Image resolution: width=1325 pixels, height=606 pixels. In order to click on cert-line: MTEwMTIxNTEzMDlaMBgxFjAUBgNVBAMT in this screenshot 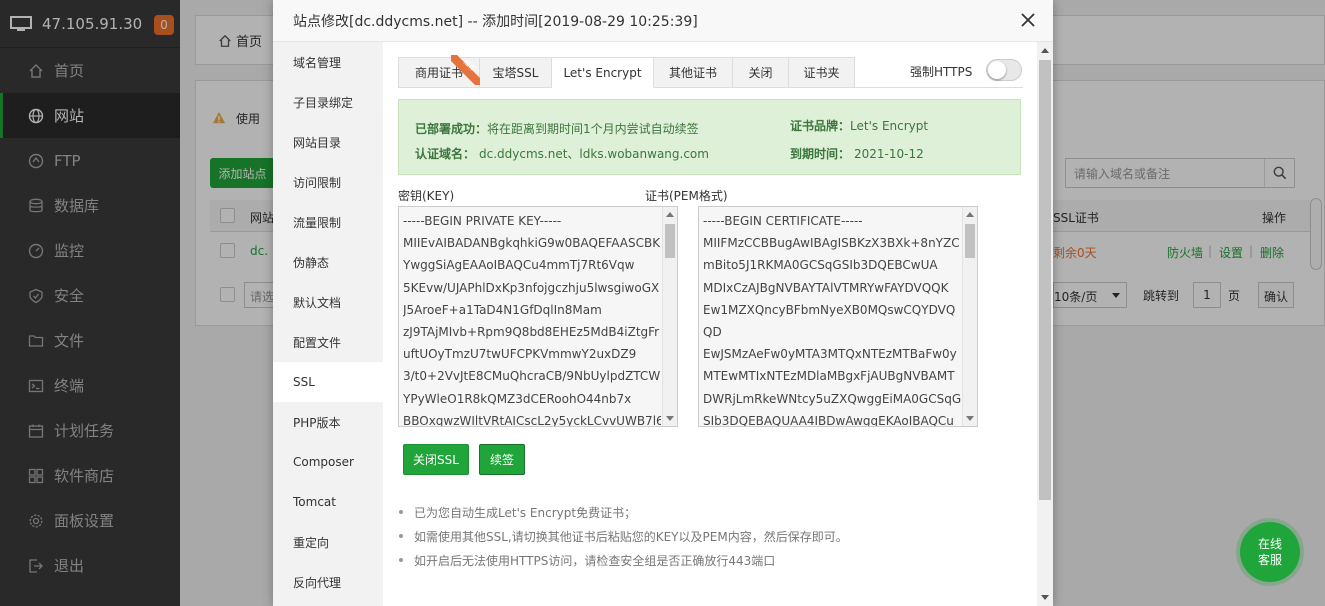, I will do `click(829, 376)`.